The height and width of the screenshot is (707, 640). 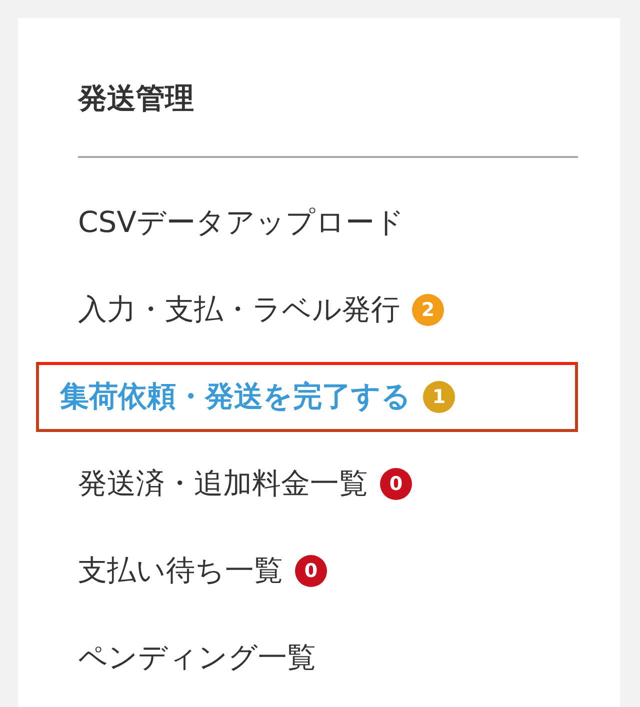 What do you see at coordinates (136, 98) in the screenshot?
I see `panel-title: 発送管理` at bounding box center [136, 98].